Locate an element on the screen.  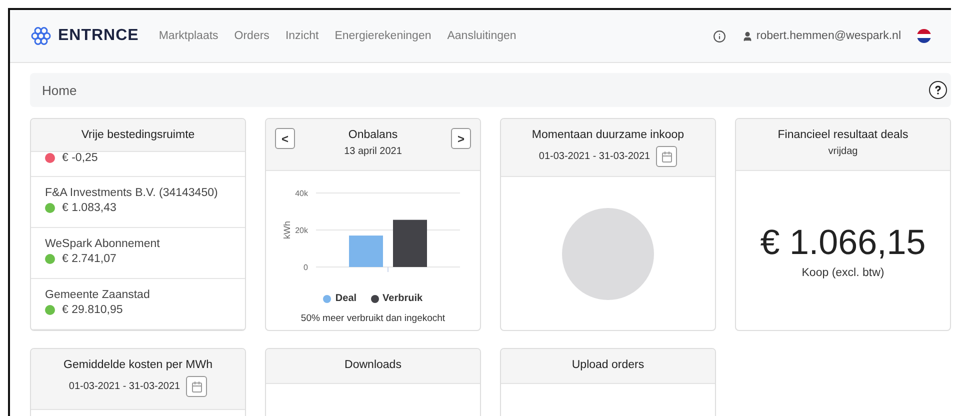
amount: € 2.741,07 is located at coordinates (89, 259).